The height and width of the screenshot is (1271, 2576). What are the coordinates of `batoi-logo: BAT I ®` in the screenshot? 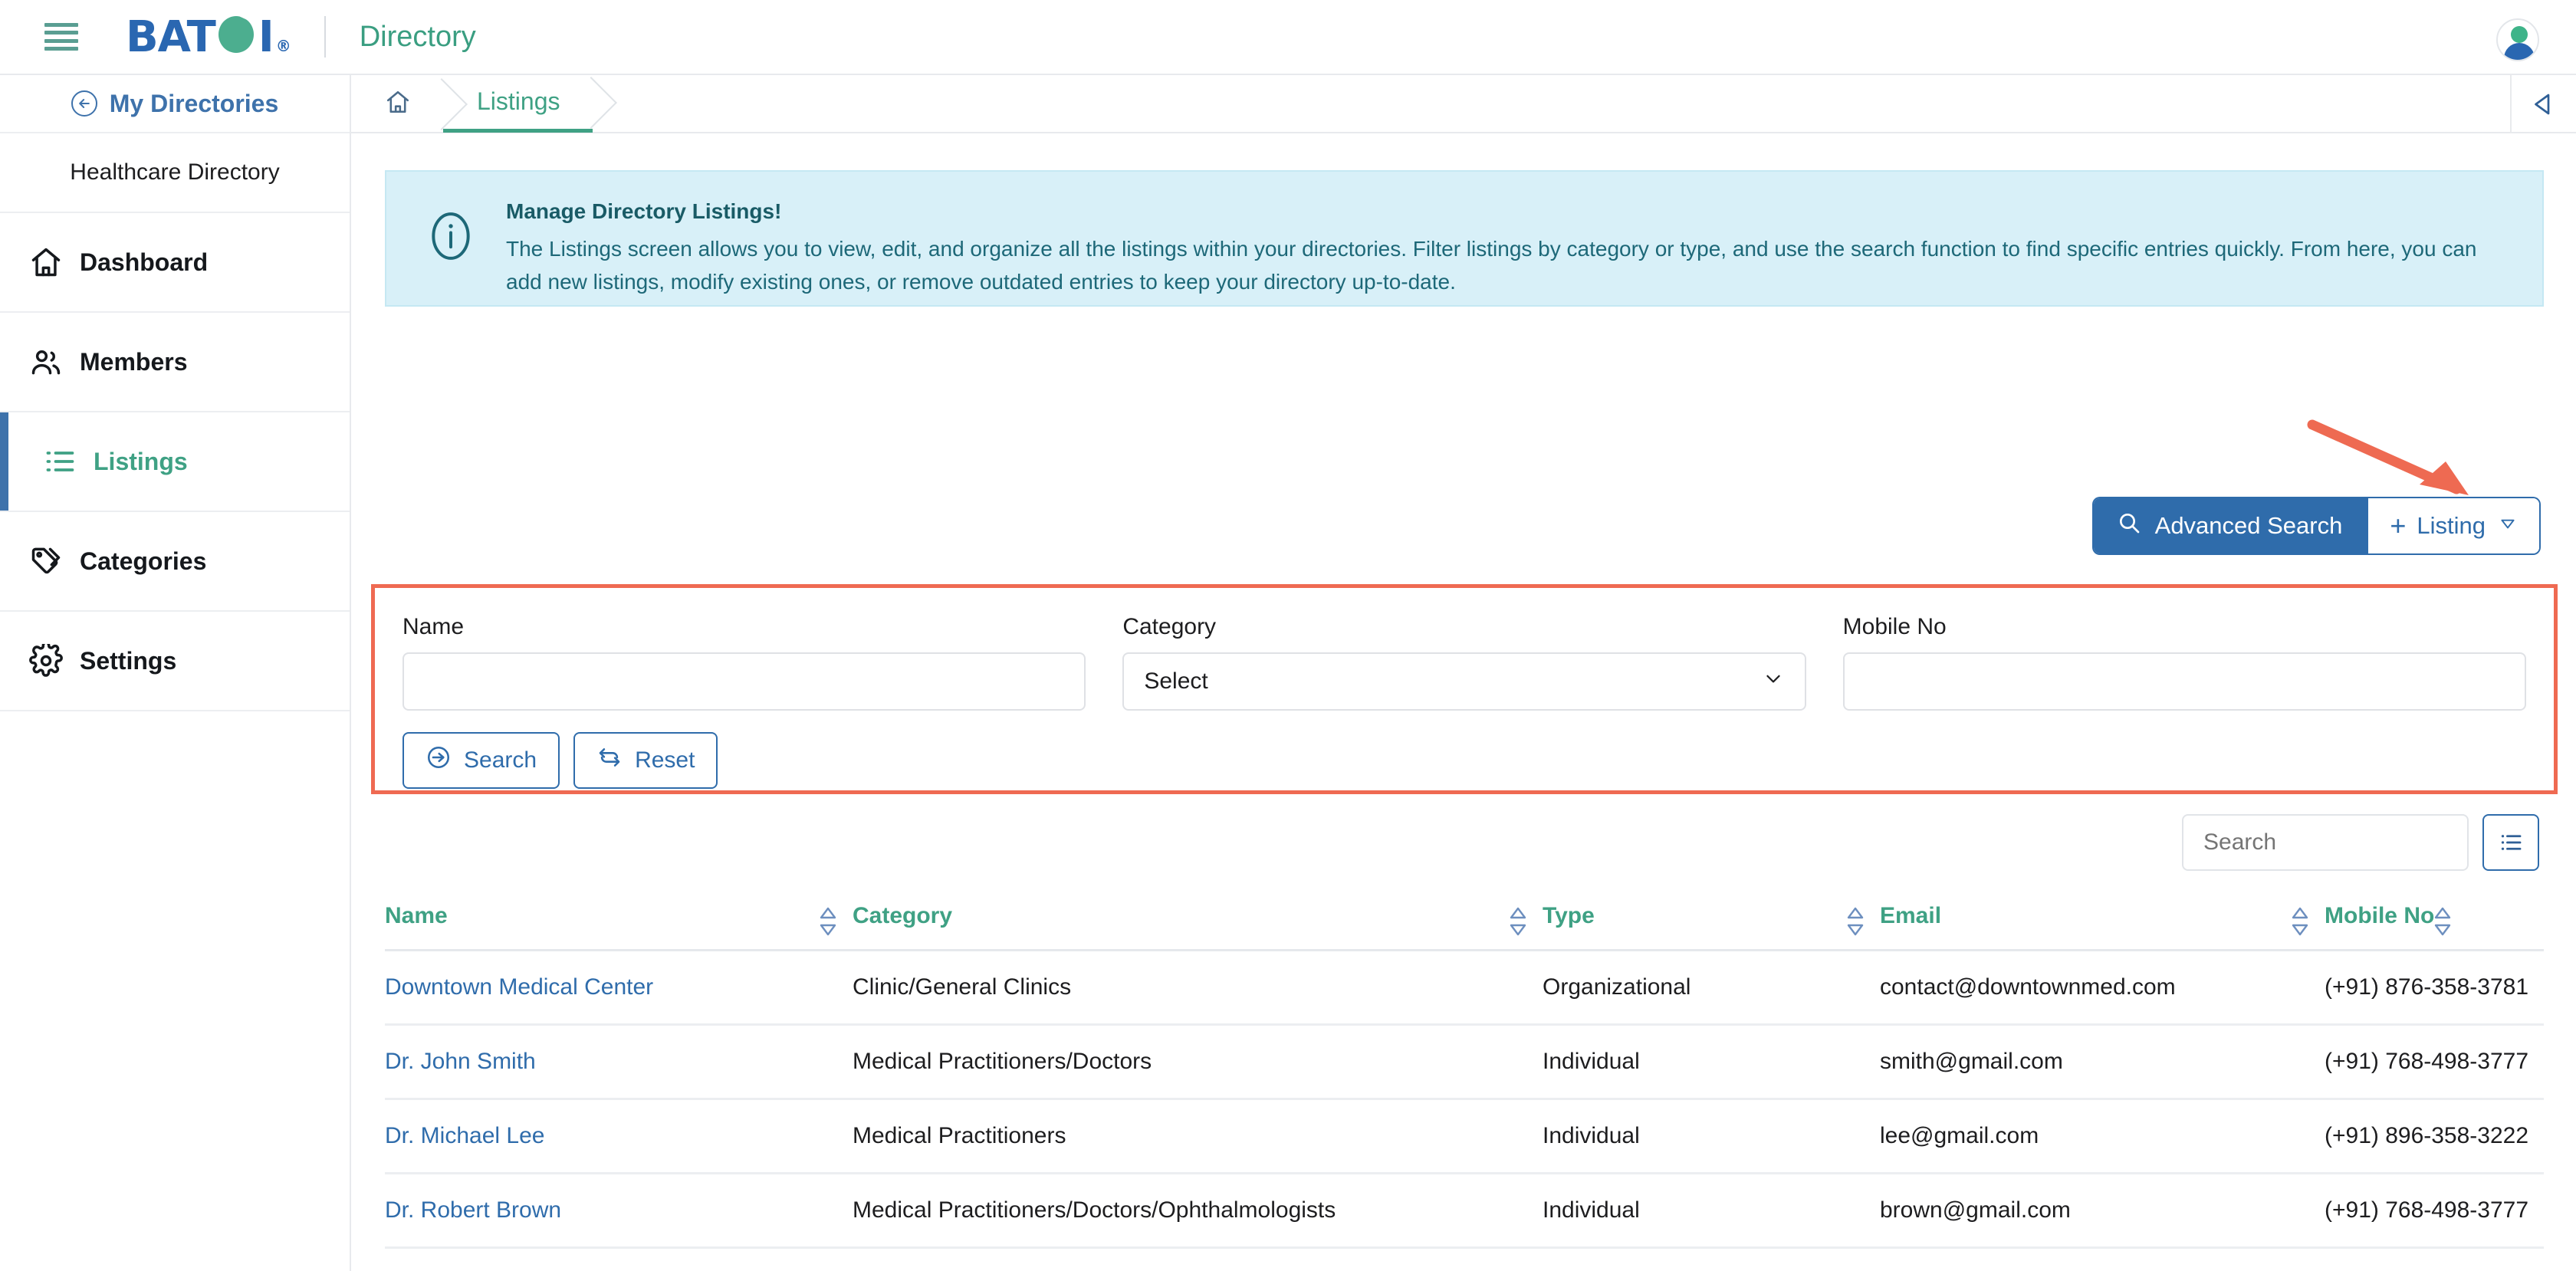 It's located at (209, 36).